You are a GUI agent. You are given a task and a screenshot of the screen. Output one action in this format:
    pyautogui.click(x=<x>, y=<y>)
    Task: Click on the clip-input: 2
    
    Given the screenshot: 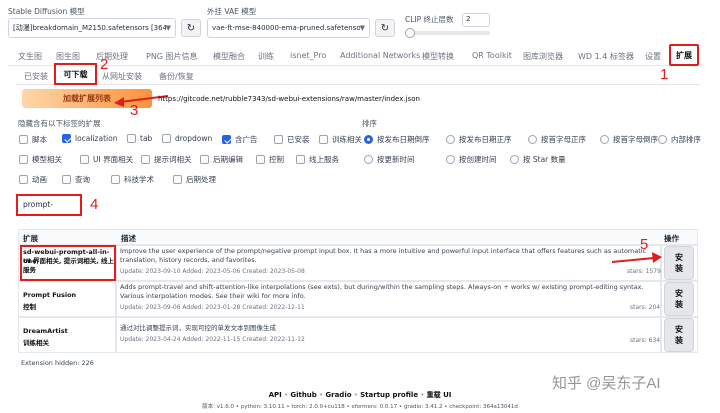 What is the action you would take?
    pyautogui.click(x=476, y=20)
    